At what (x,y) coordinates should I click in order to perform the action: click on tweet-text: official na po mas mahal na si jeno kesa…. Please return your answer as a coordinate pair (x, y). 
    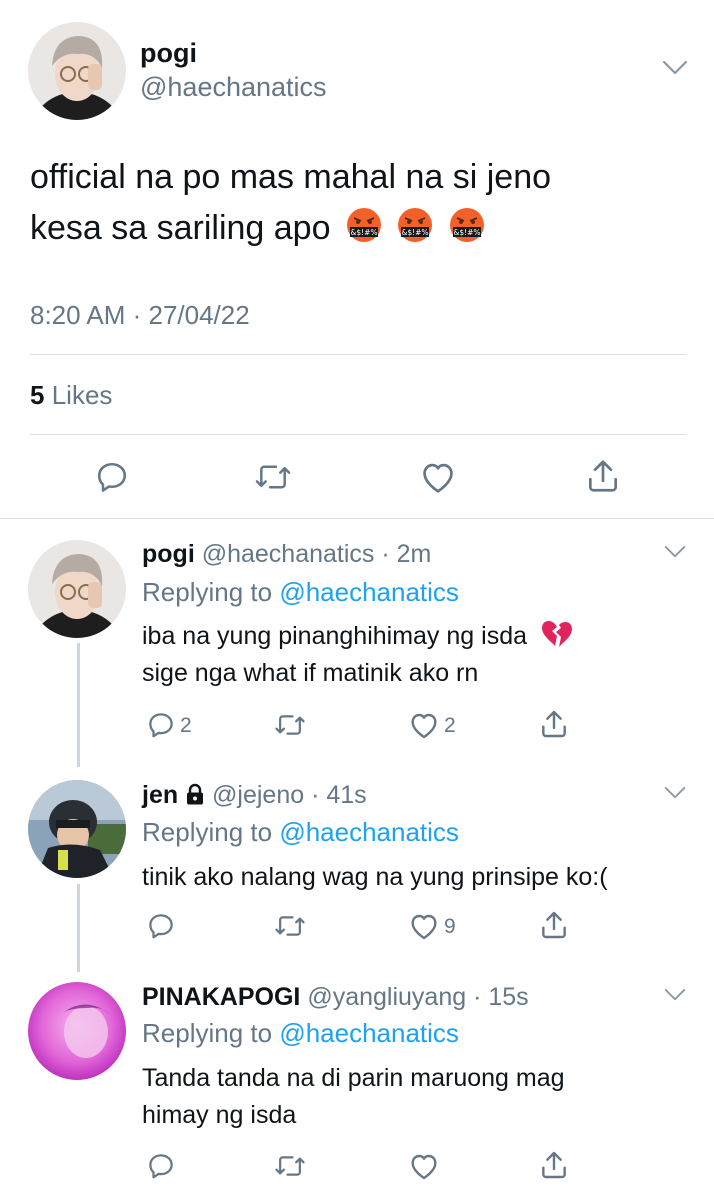
    Looking at the image, I should click on (360, 203).